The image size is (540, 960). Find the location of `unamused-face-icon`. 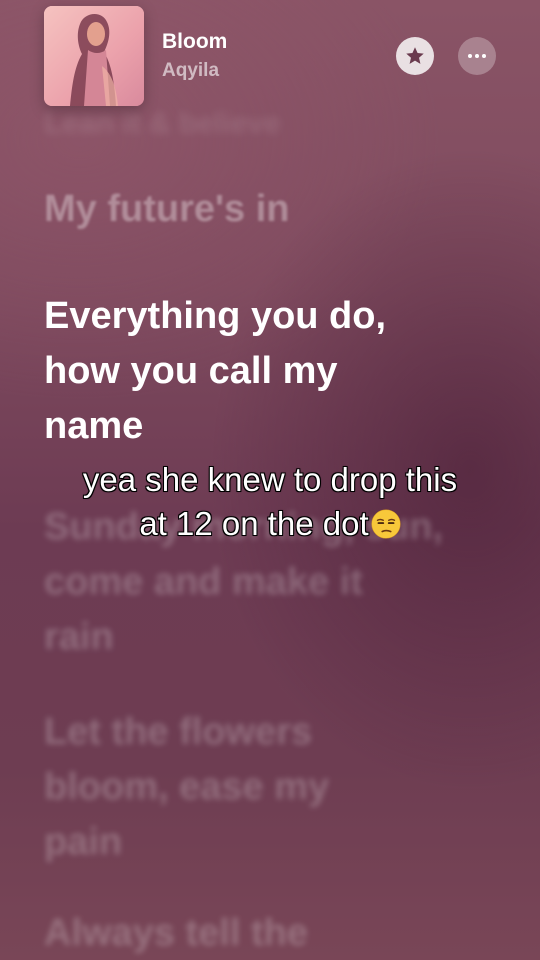

unamused-face-icon is located at coordinates (386, 524).